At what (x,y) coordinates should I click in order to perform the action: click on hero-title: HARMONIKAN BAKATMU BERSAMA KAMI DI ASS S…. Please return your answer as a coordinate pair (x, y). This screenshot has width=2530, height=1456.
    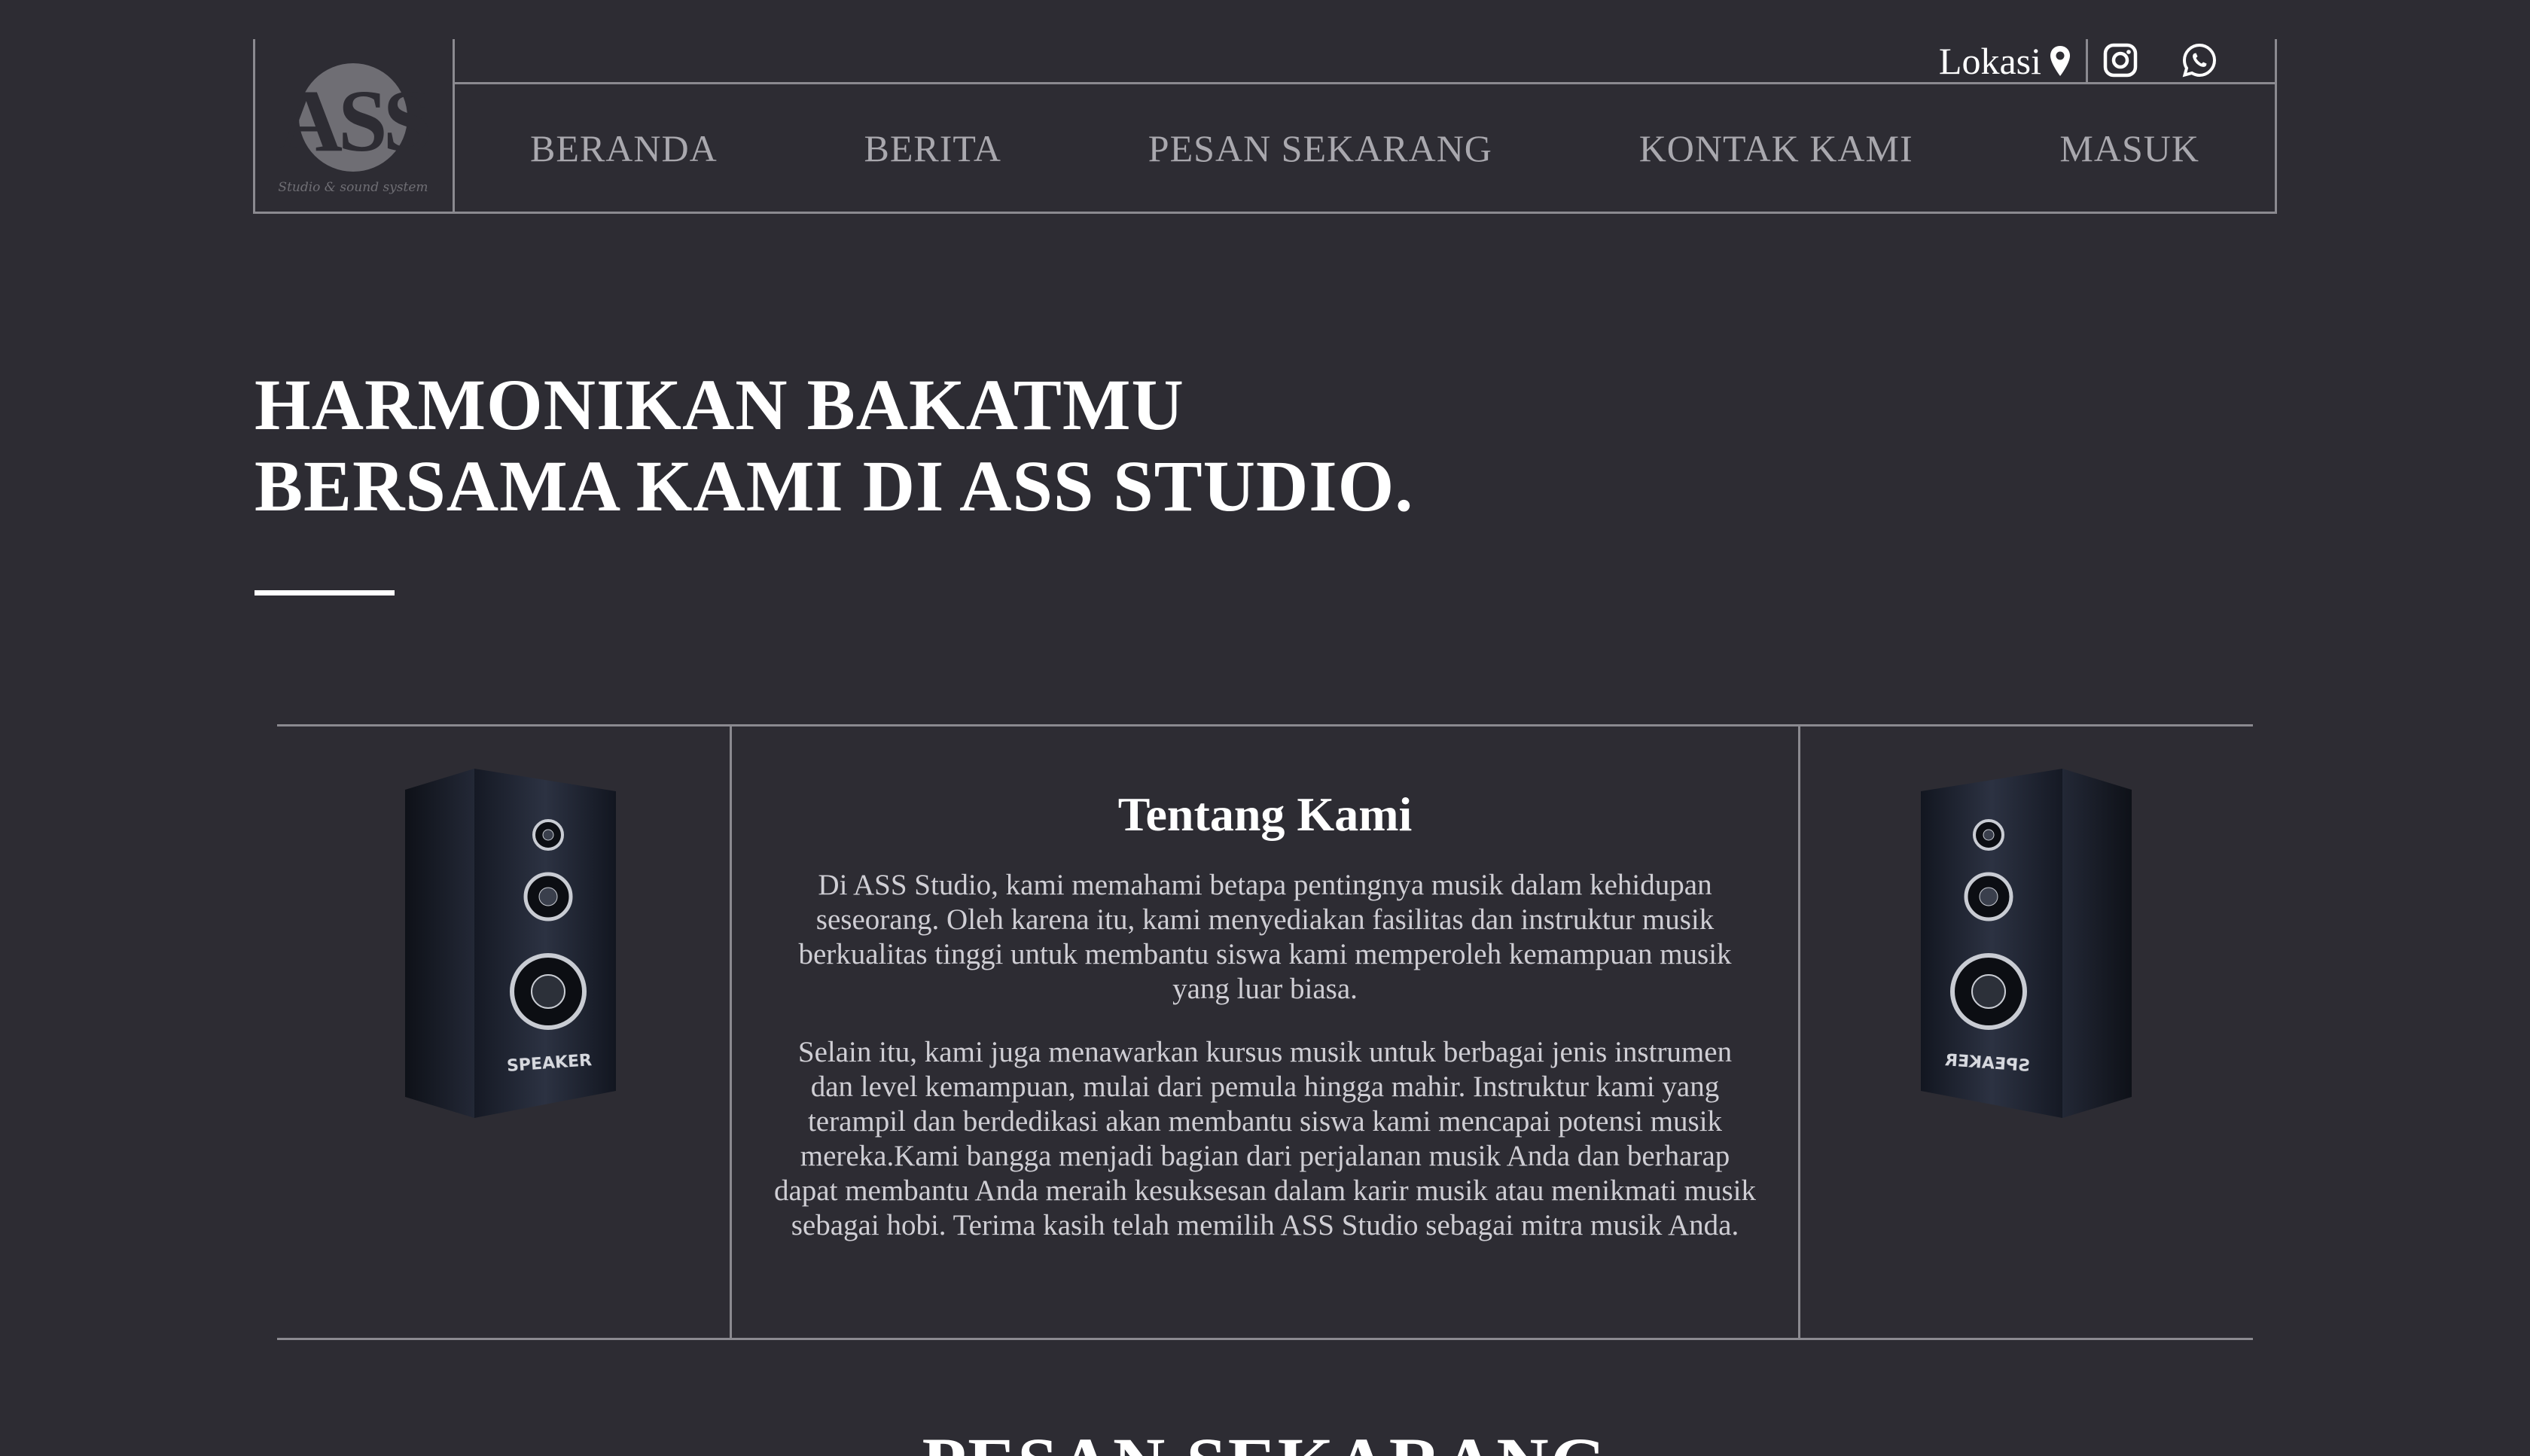
    Looking at the image, I should click on (834, 445).